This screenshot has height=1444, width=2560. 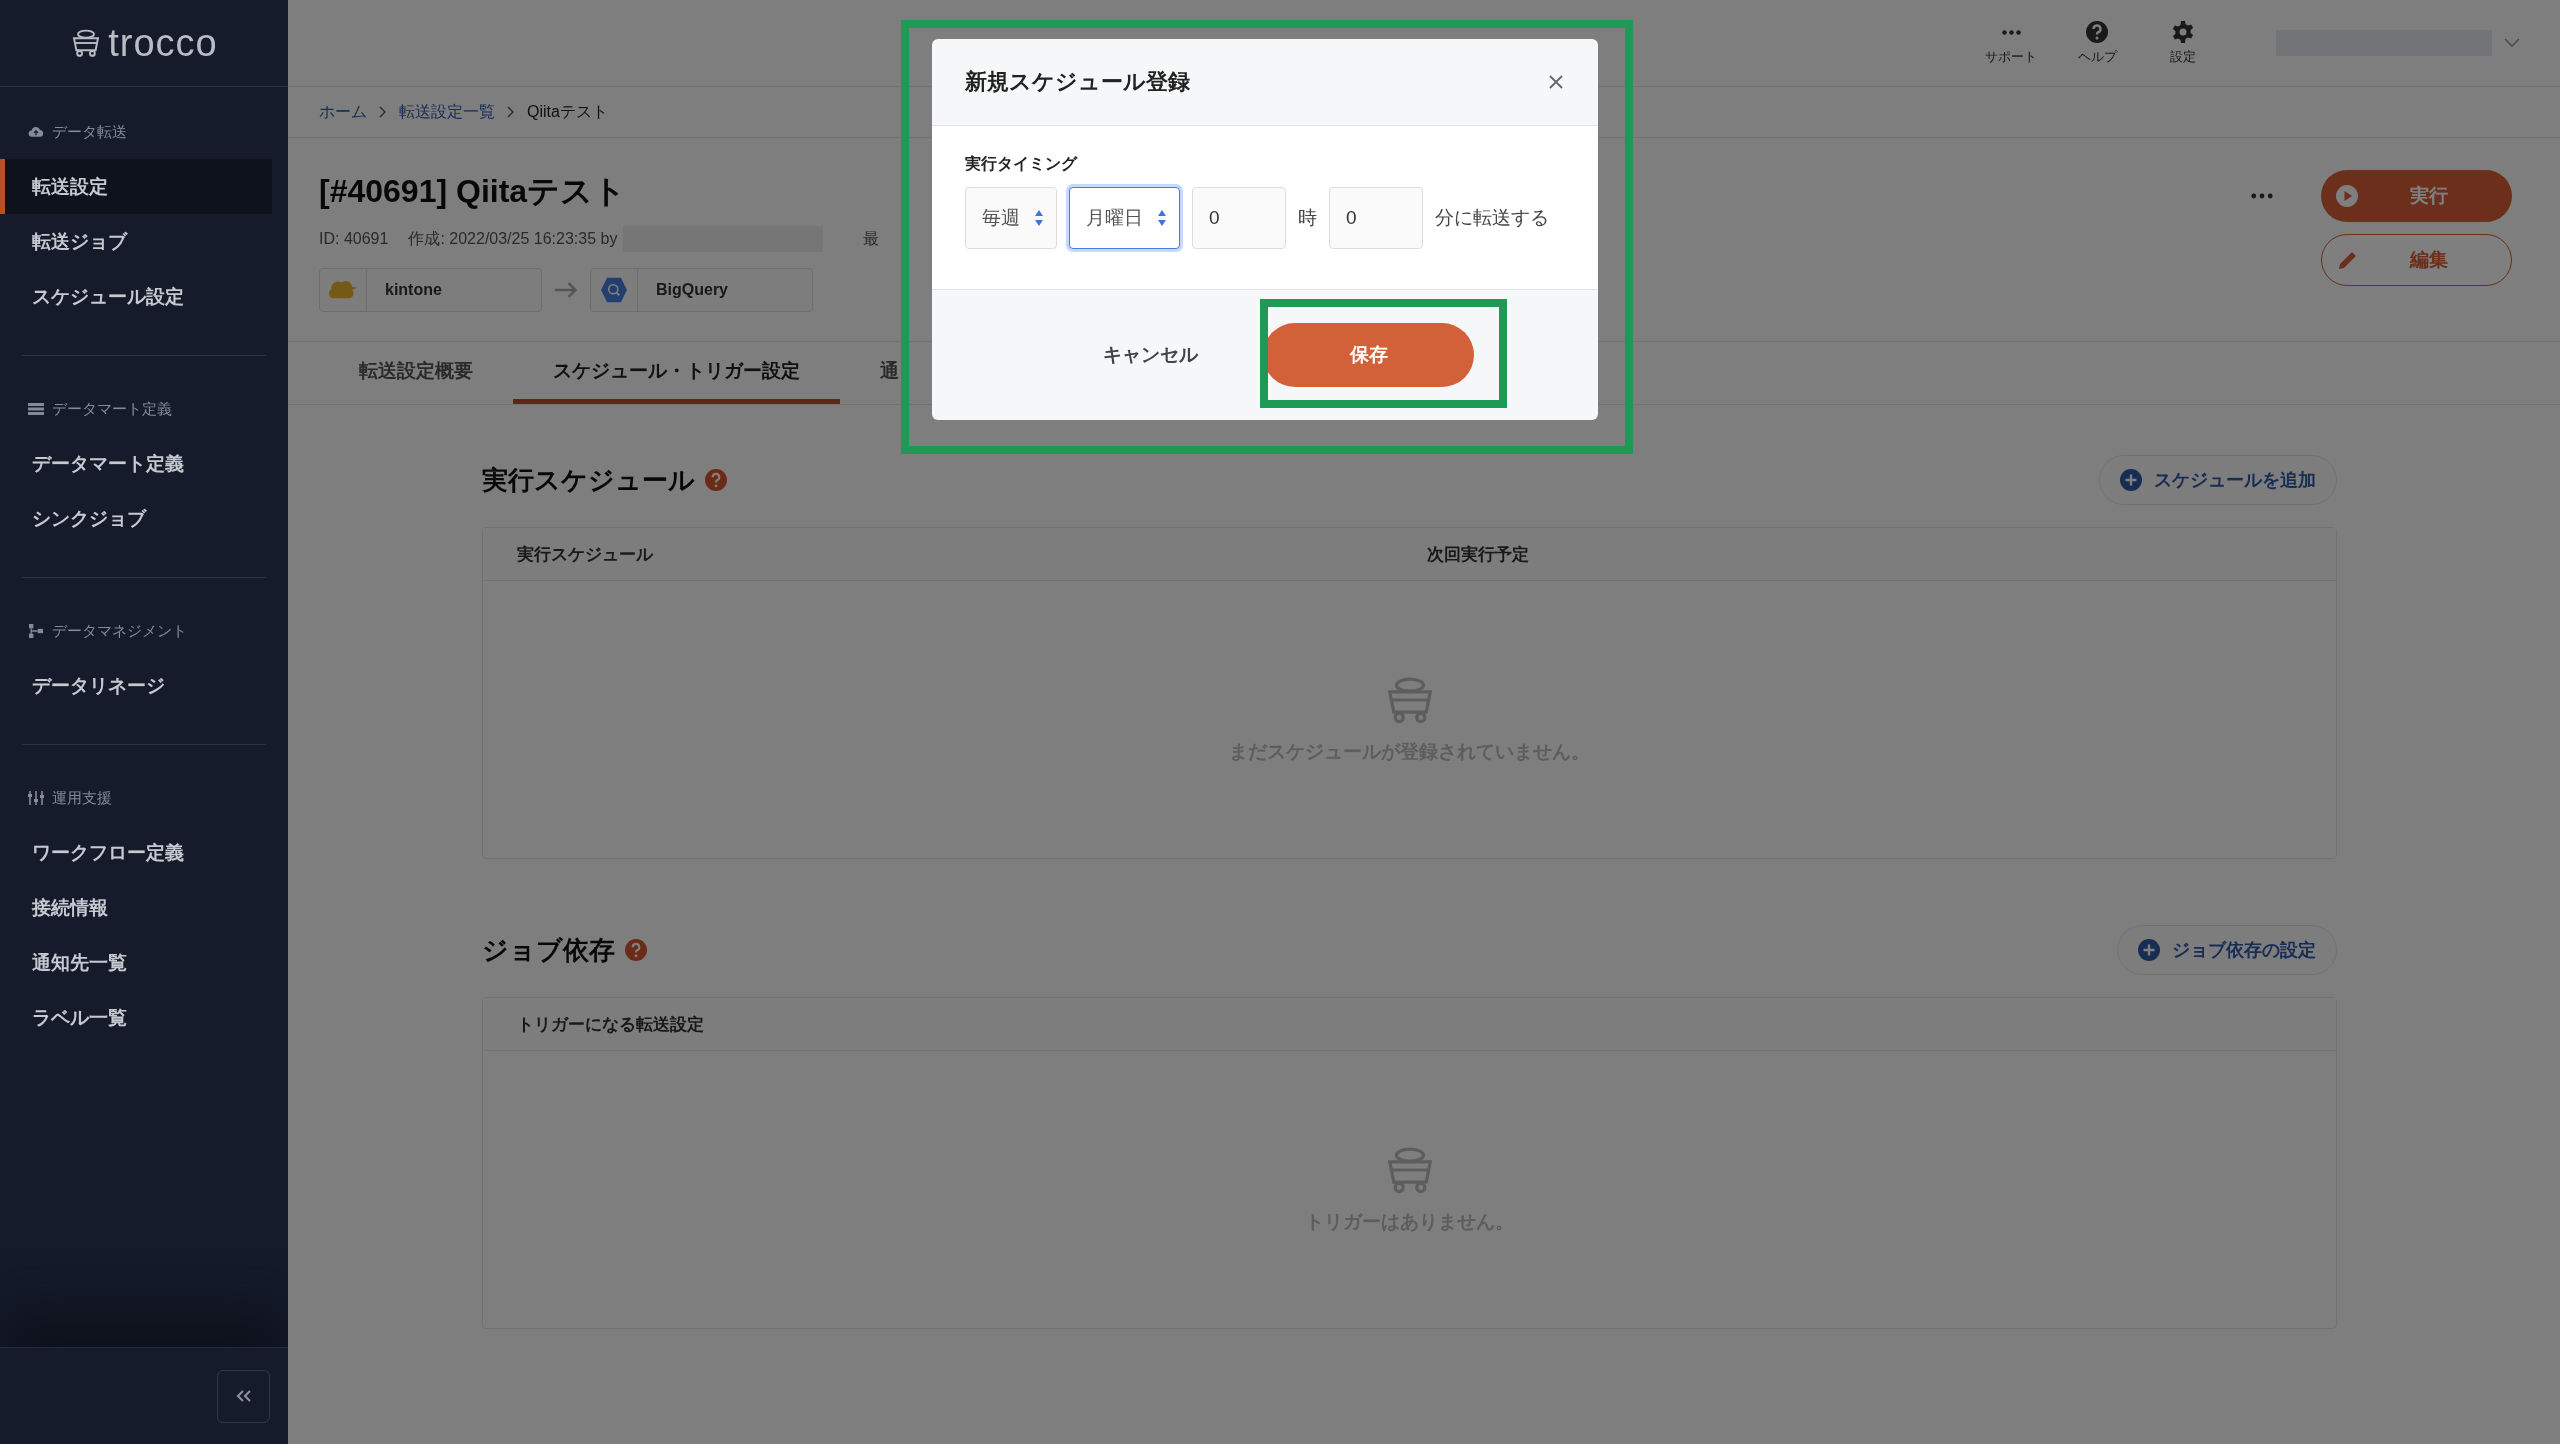 What do you see at coordinates (119, 631) in the screenshot?
I see `section-heading: データマネジメント` at bounding box center [119, 631].